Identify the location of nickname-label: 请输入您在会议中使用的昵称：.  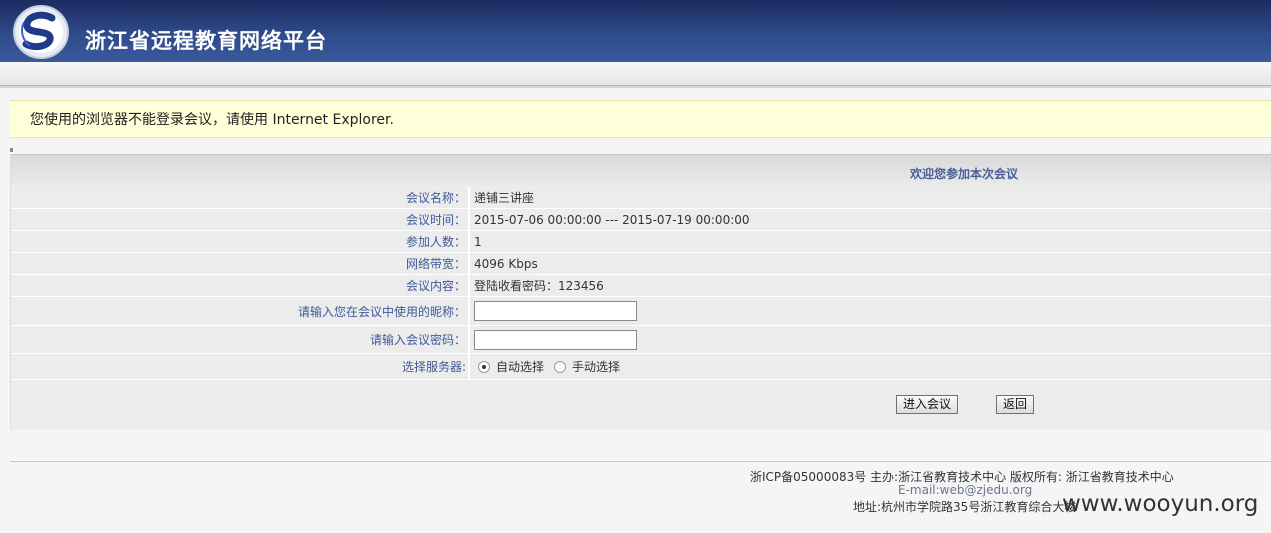
(381, 311).